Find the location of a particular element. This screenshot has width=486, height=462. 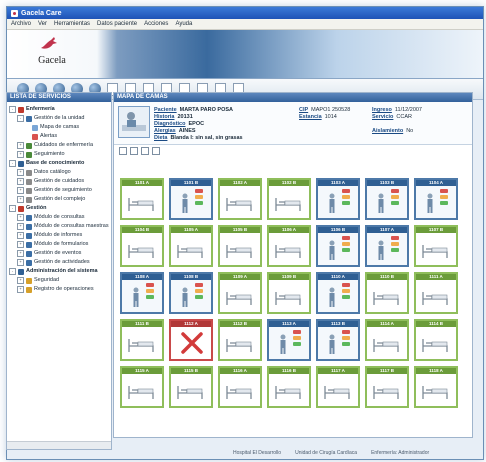

tree-item: + Módulo de informes is located at coordinates (59, 235).